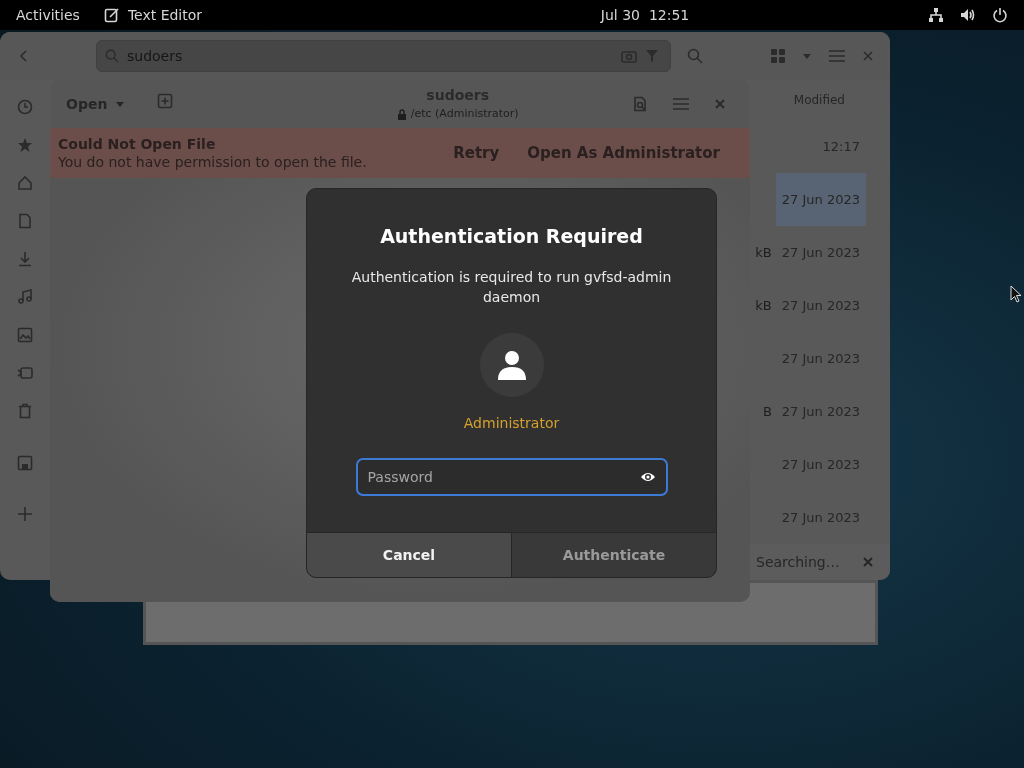 The width and height of the screenshot is (1024, 768). What do you see at coordinates (25, 514) in the screenshot?
I see `plus-icon` at bounding box center [25, 514].